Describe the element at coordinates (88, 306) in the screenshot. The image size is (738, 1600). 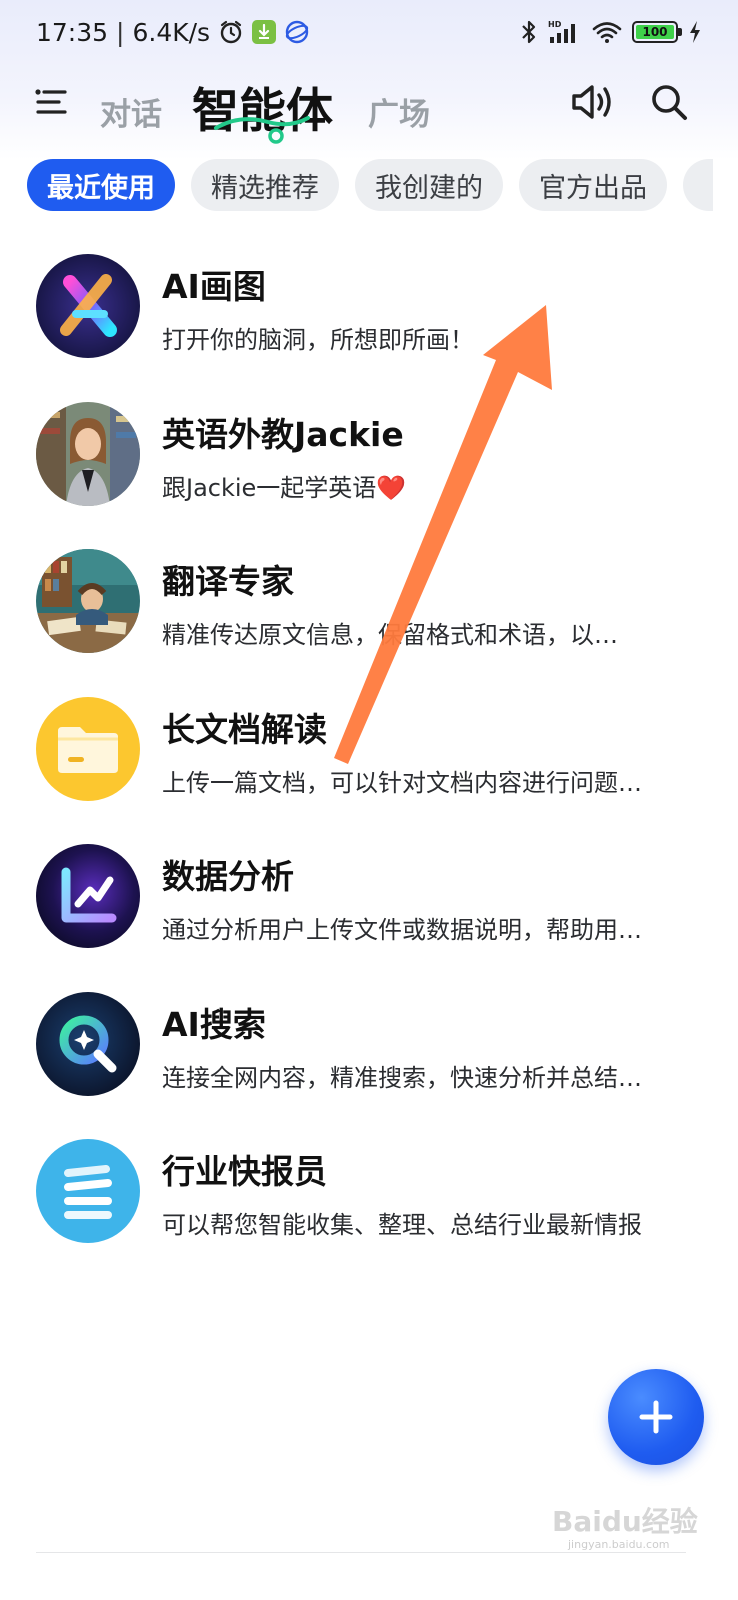
I see `ai-drawing-avatar` at that location.